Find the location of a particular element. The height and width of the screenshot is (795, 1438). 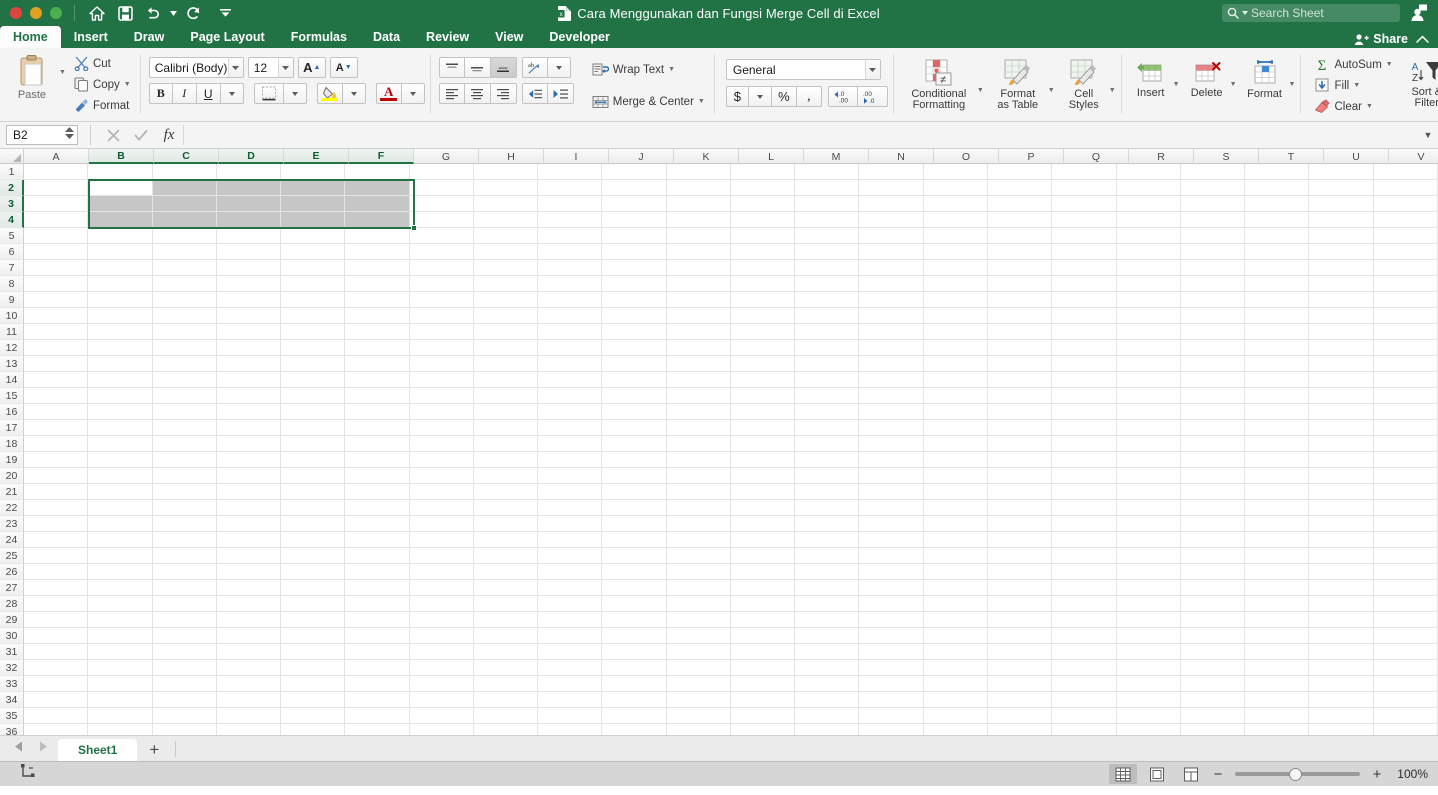

cell-I17 is located at coordinates (570, 428).